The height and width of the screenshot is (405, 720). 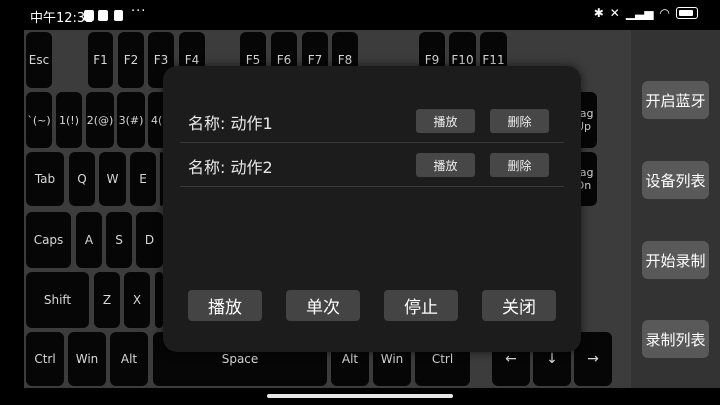 What do you see at coordinates (360, 15) in the screenshot?
I see `status-bar: 中午12:32 ··· ✱ ✕ ▁▃▅ ◠` at bounding box center [360, 15].